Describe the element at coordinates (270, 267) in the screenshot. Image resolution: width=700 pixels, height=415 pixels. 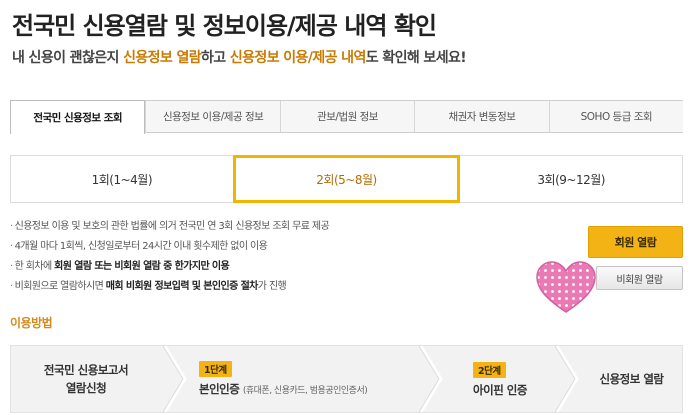
I see `notice-item: · 한 회차에 회원 열람 또는 비회원 열람 중 한가지만 이용` at that location.